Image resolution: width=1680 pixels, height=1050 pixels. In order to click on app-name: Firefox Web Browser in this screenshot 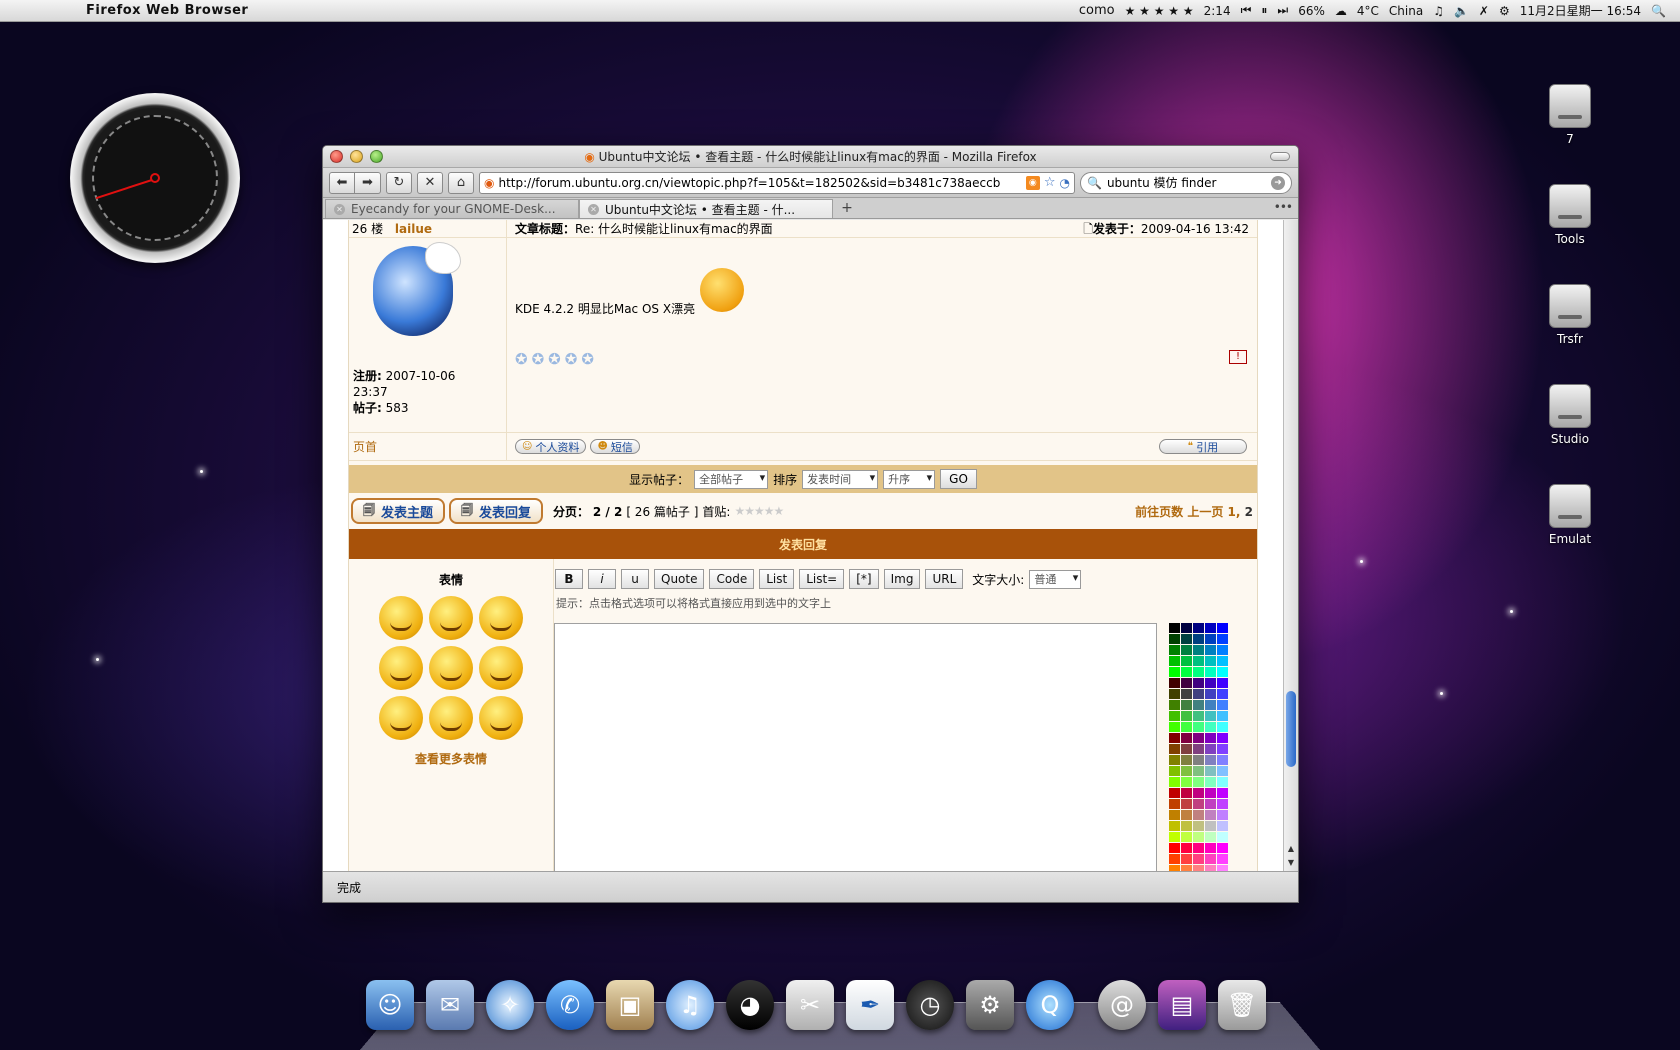, I will do `click(167, 10)`.